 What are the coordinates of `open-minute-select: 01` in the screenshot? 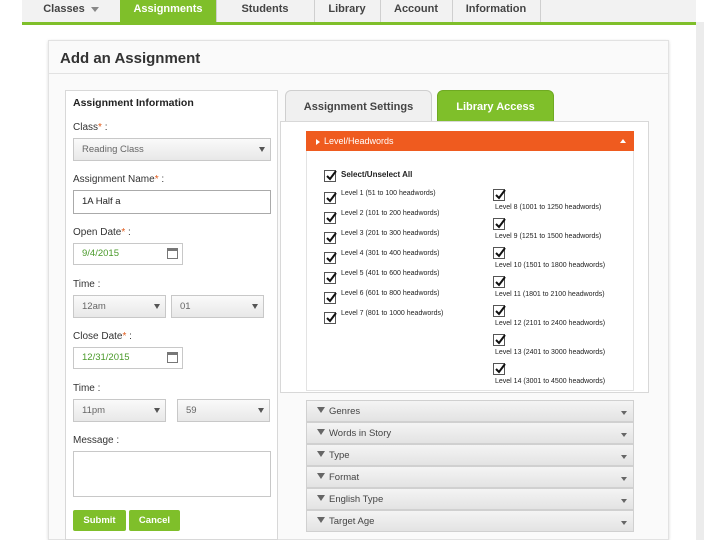 It's located at (217, 306).